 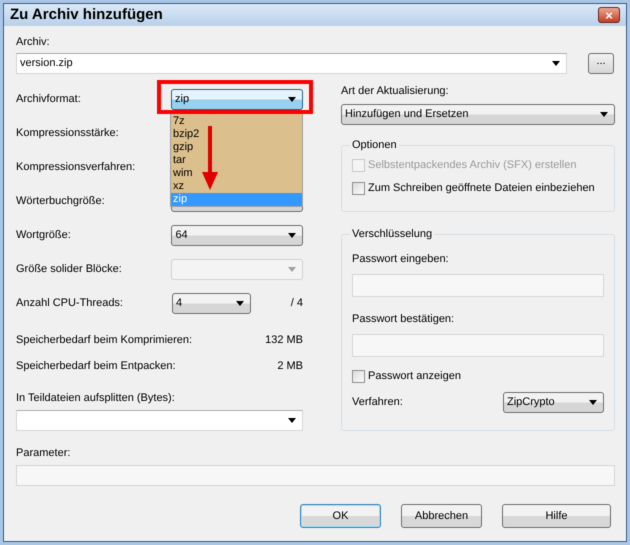 I want to click on password-confirm-field, so click(x=478, y=345).